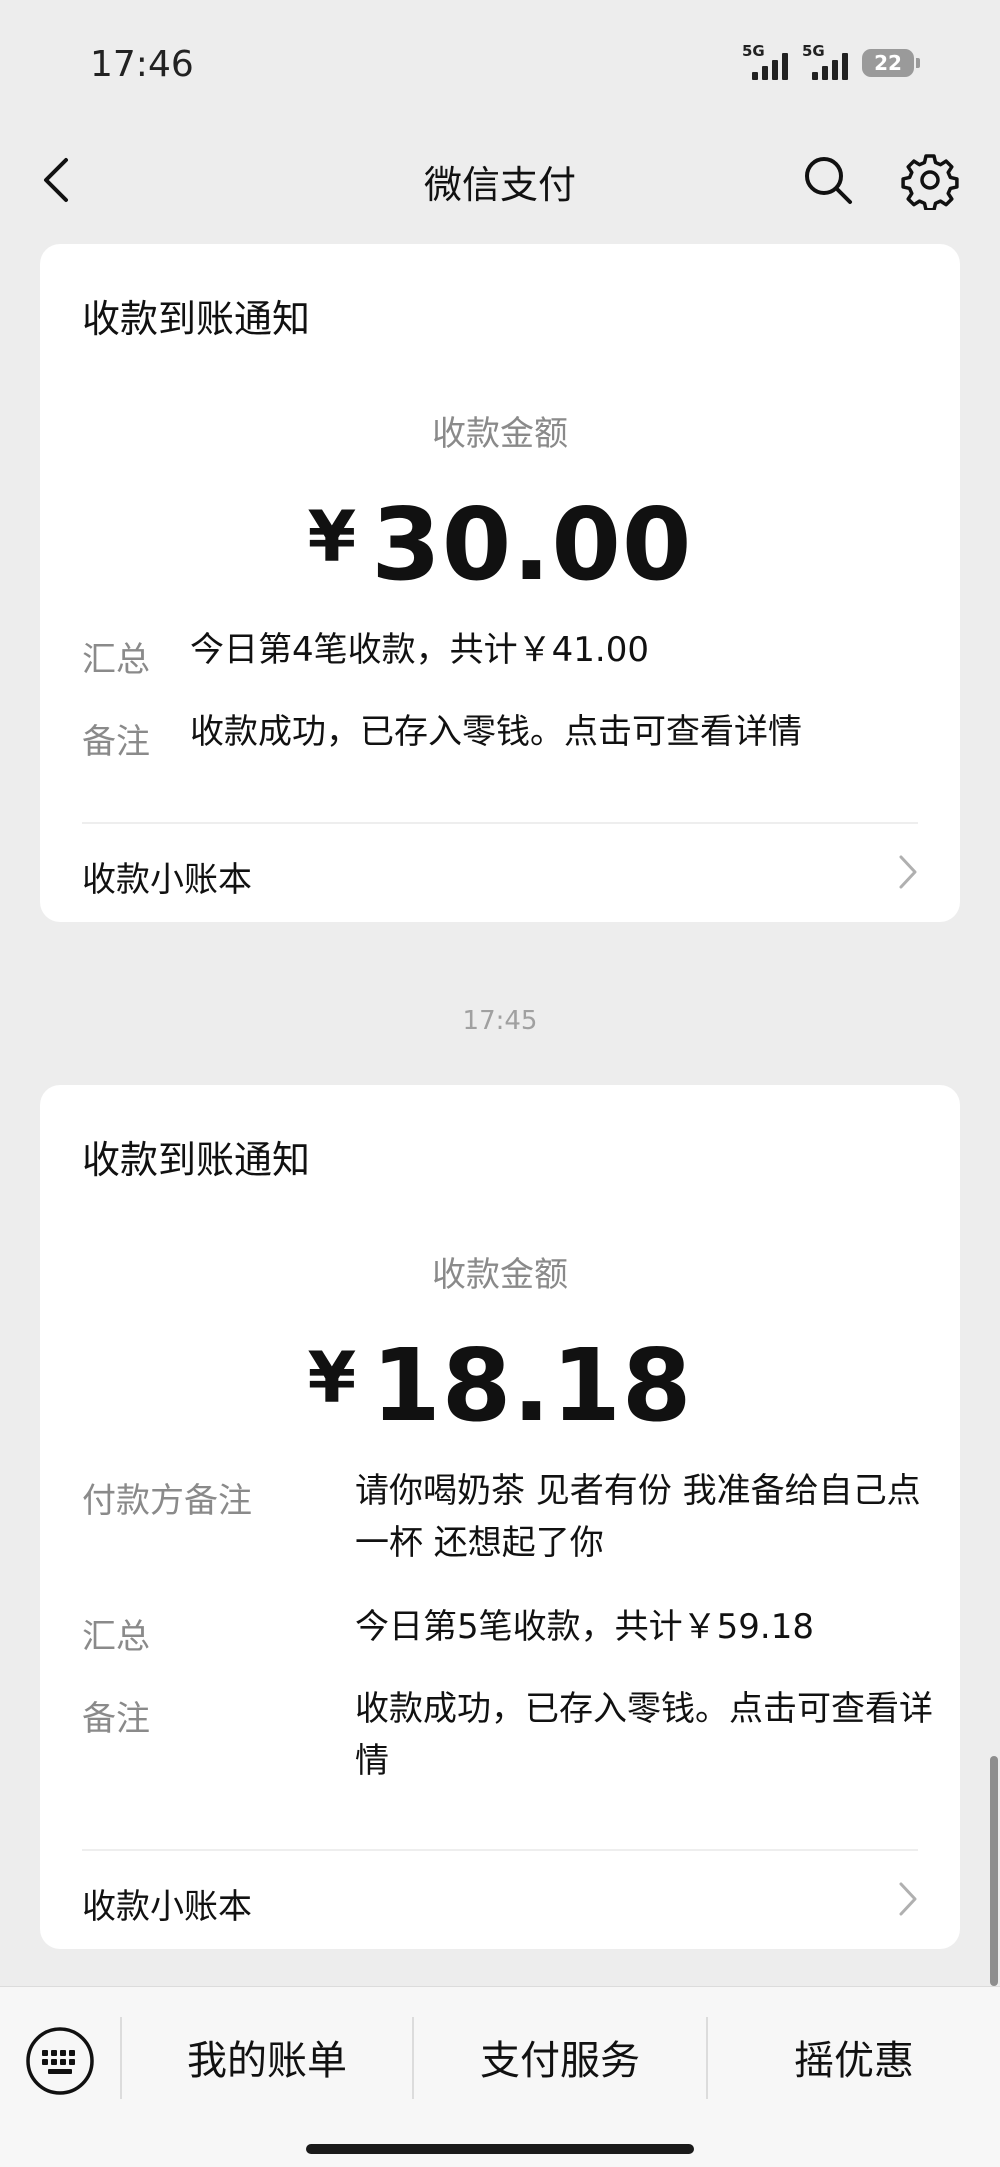 Image resolution: width=1000 pixels, height=2167 pixels. Describe the element at coordinates (930, 181) in the screenshot. I see `gear-icon` at that location.